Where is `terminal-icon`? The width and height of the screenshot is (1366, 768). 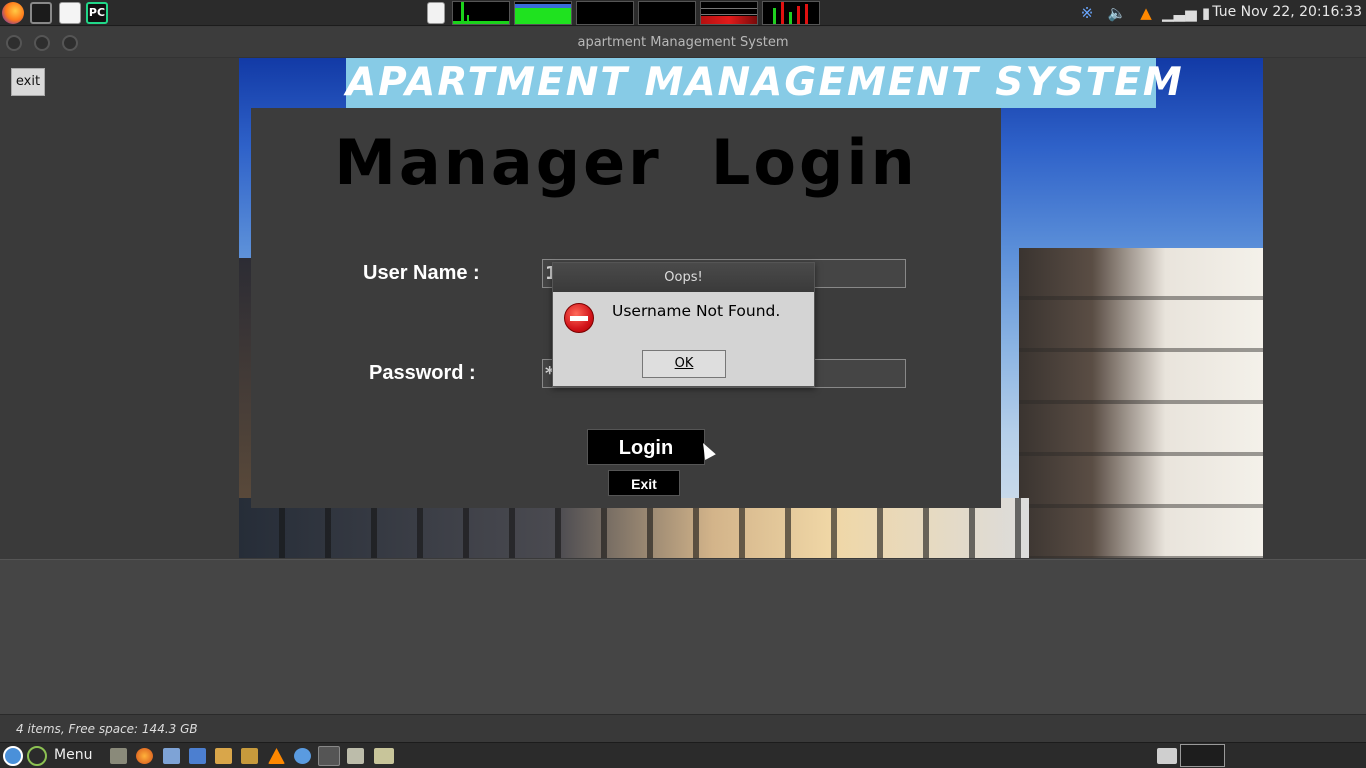
terminal-icon is located at coordinates (41, 13).